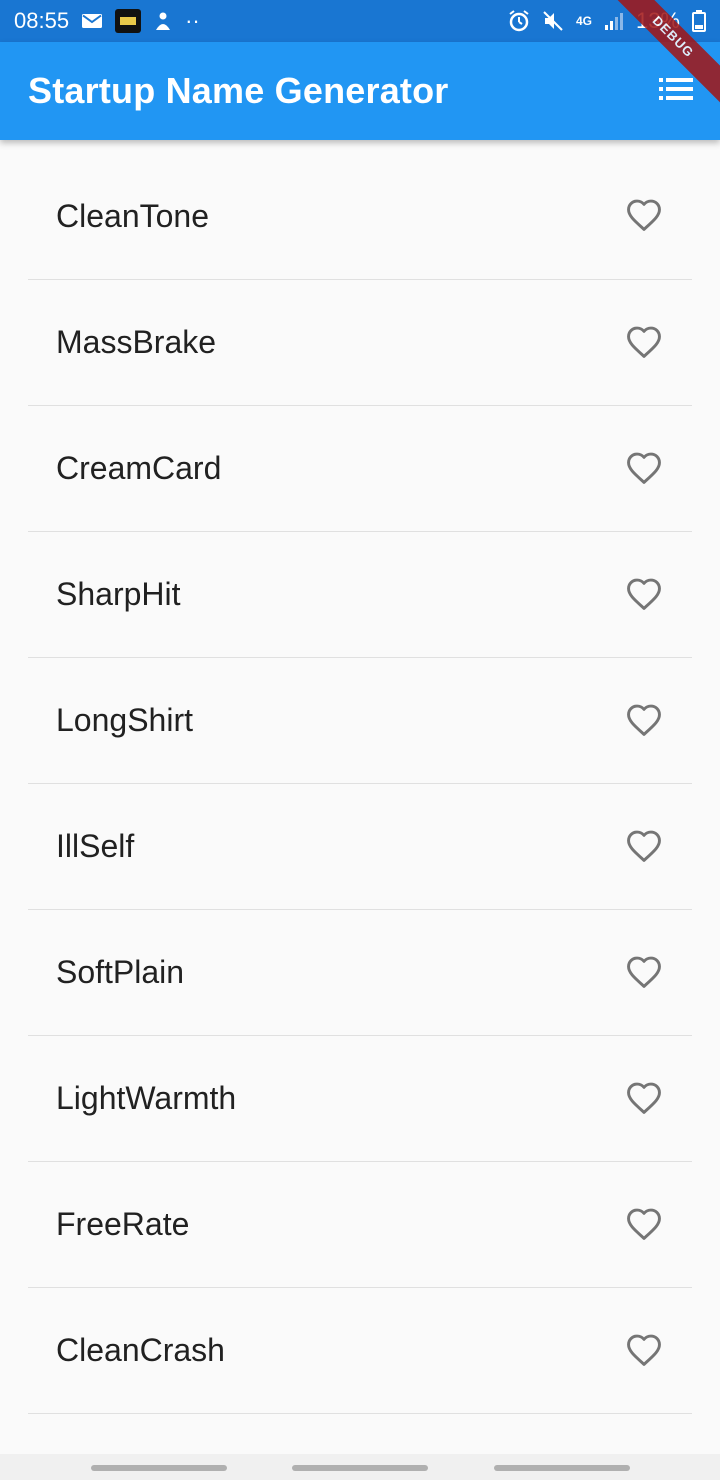 The height and width of the screenshot is (1480, 720). Describe the element at coordinates (699, 21) in the screenshot. I see `battery-icon` at that location.